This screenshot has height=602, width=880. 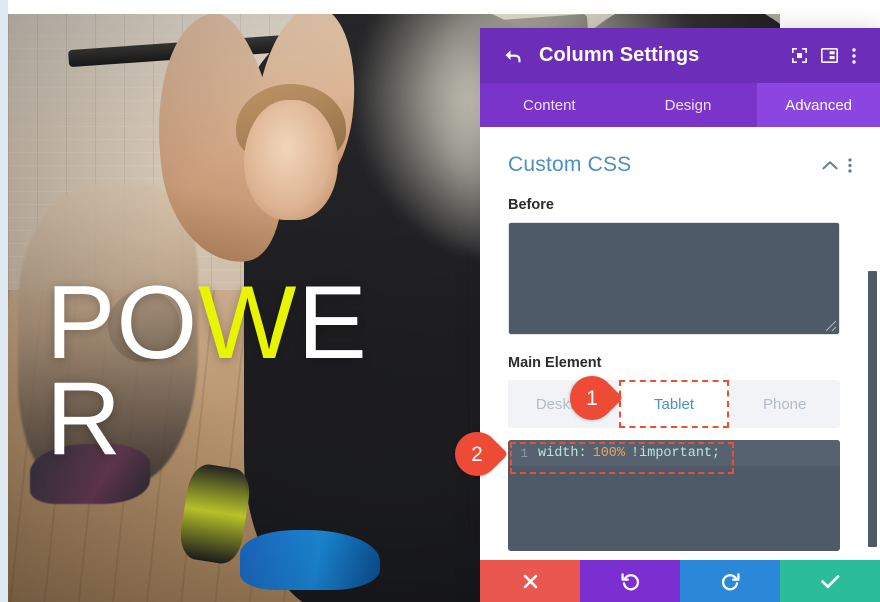 What do you see at coordinates (674, 278) in the screenshot?
I see `before-textarea` at bounding box center [674, 278].